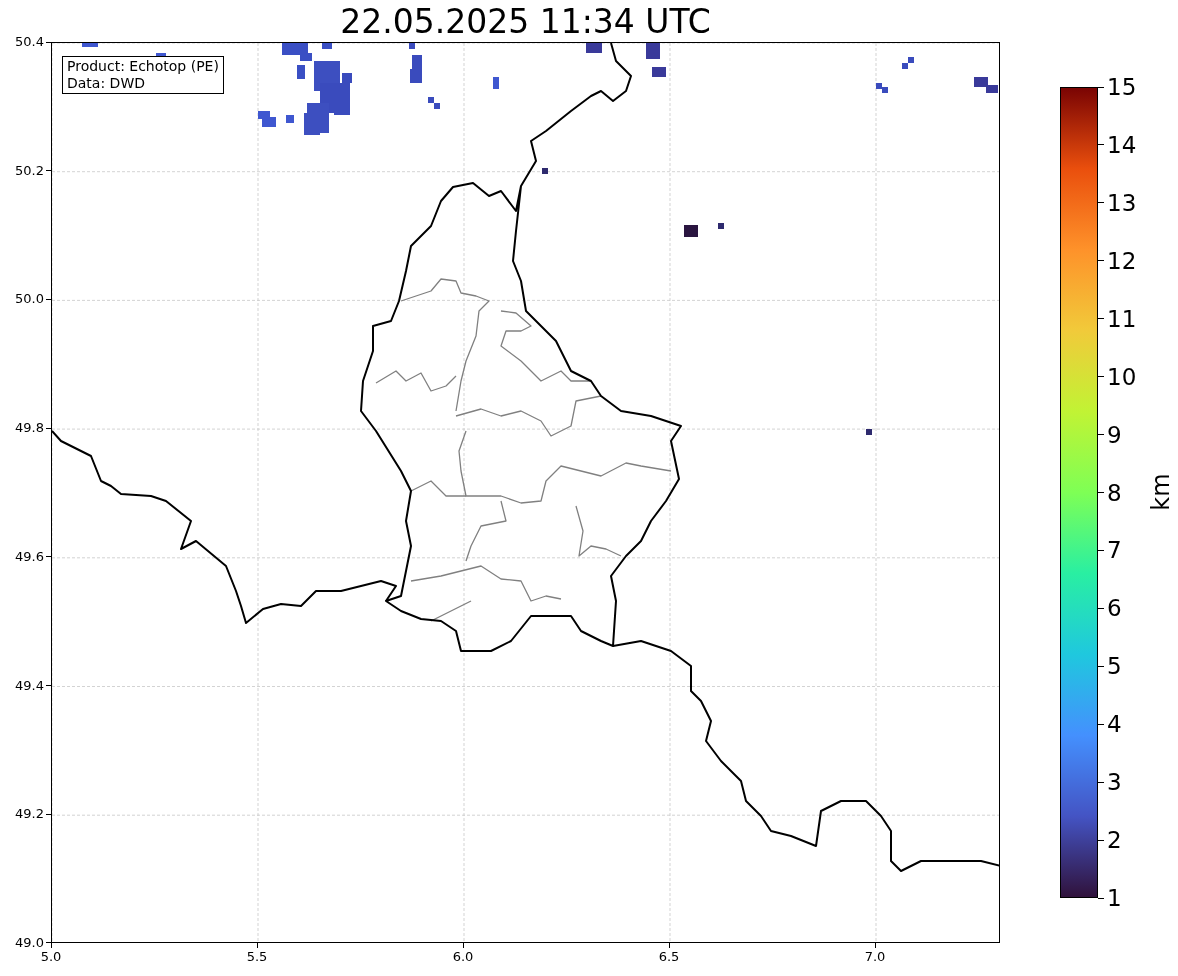 This screenshot has height=976, width=1178. I want to click on x-axis-tick-label: 5.0, so click(51, 957).